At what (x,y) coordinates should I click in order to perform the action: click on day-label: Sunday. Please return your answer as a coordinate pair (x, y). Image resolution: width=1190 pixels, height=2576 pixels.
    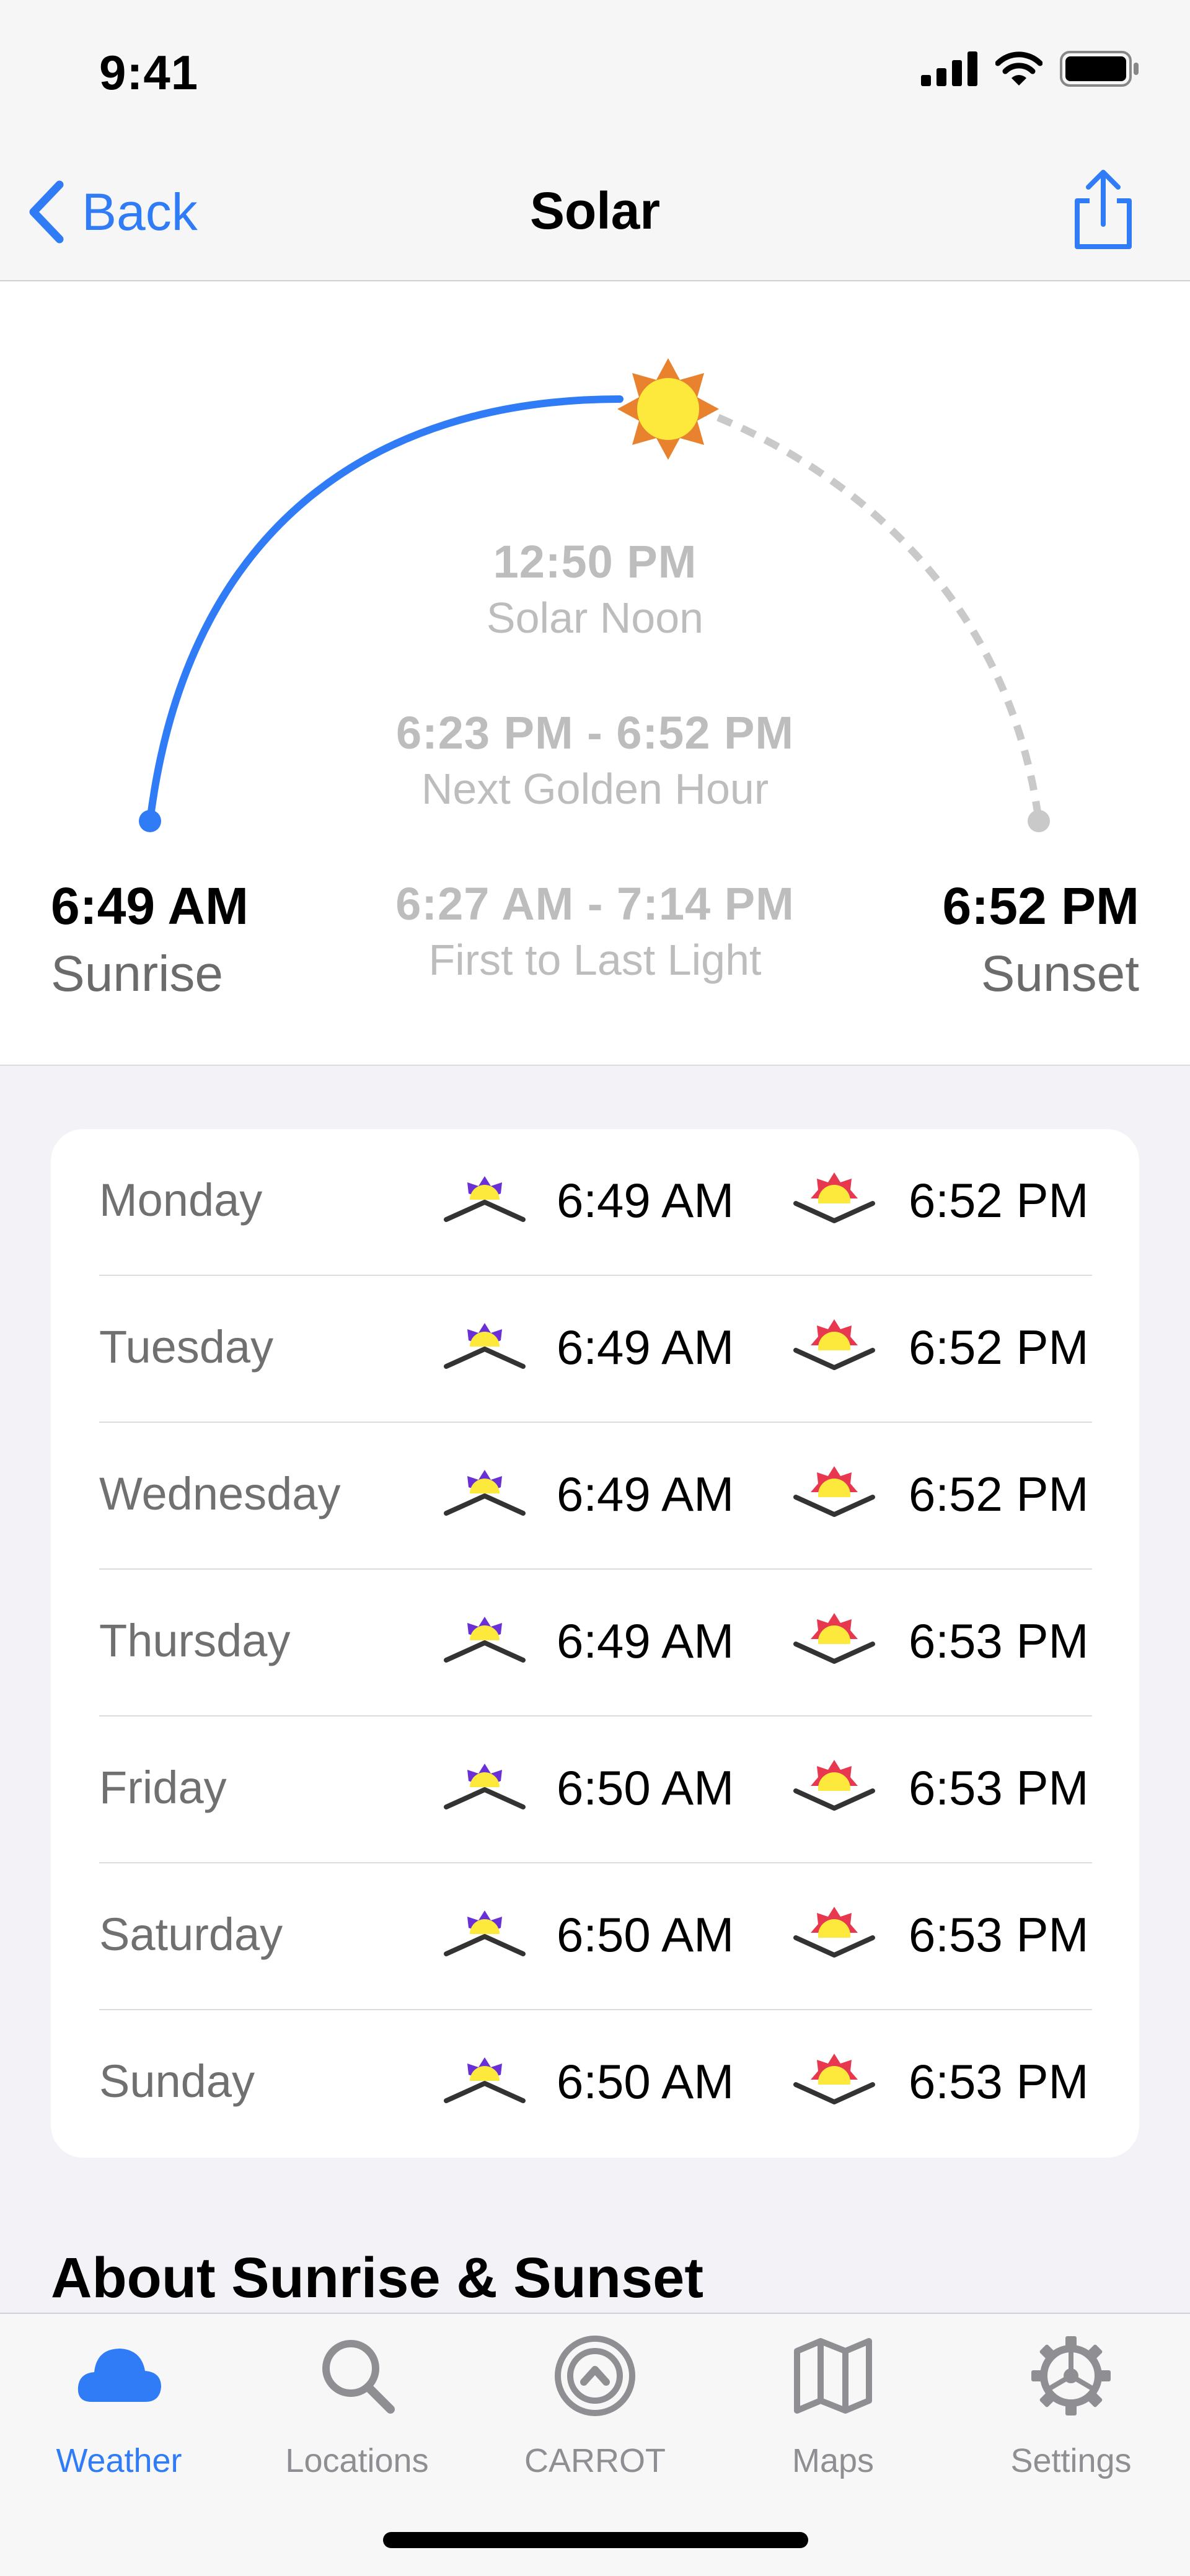
    Looking at the image, I should click on (177, 2081).